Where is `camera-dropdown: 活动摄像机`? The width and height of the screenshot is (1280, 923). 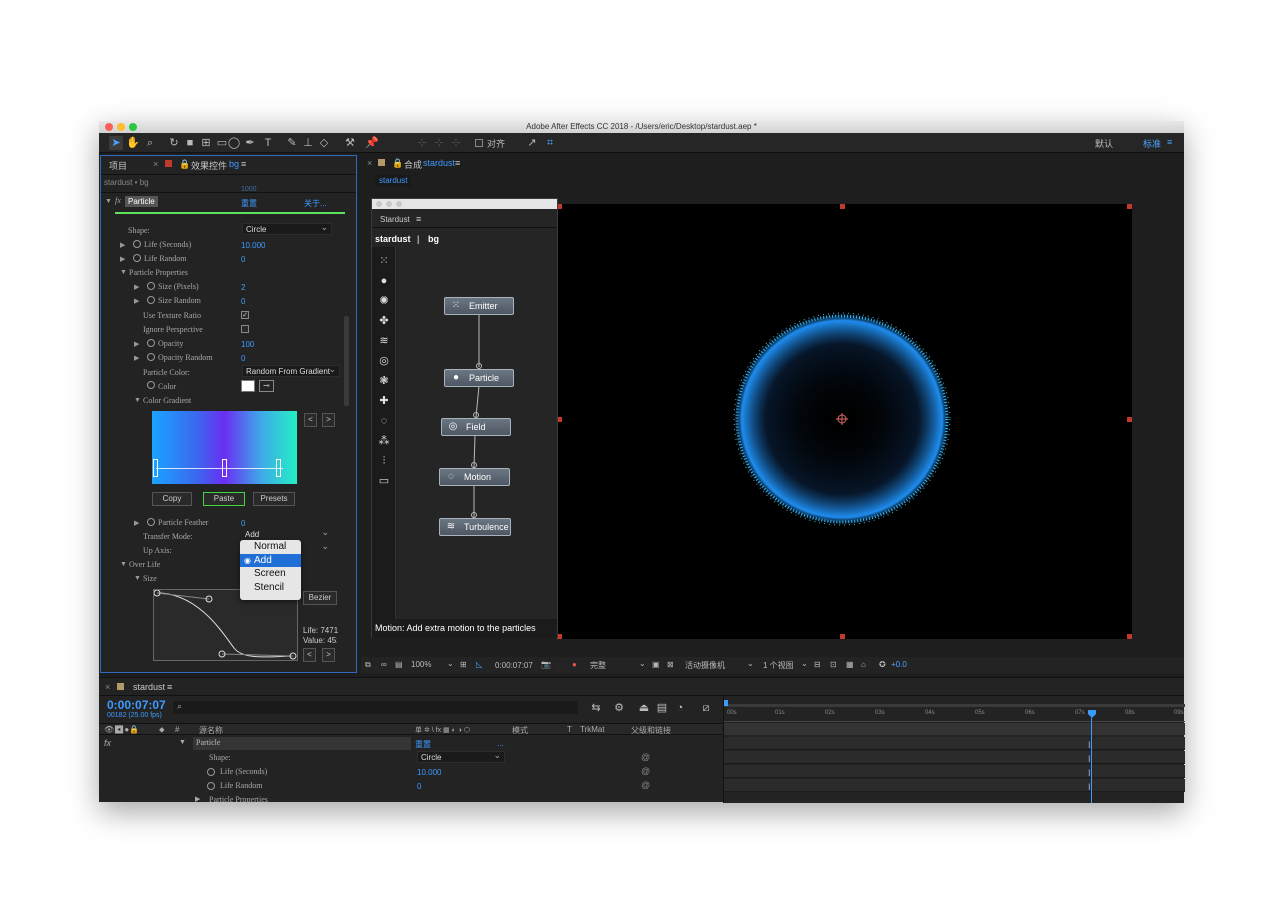 camera-dropdown: 活动摄像机 is located at coordinates (705, 665).